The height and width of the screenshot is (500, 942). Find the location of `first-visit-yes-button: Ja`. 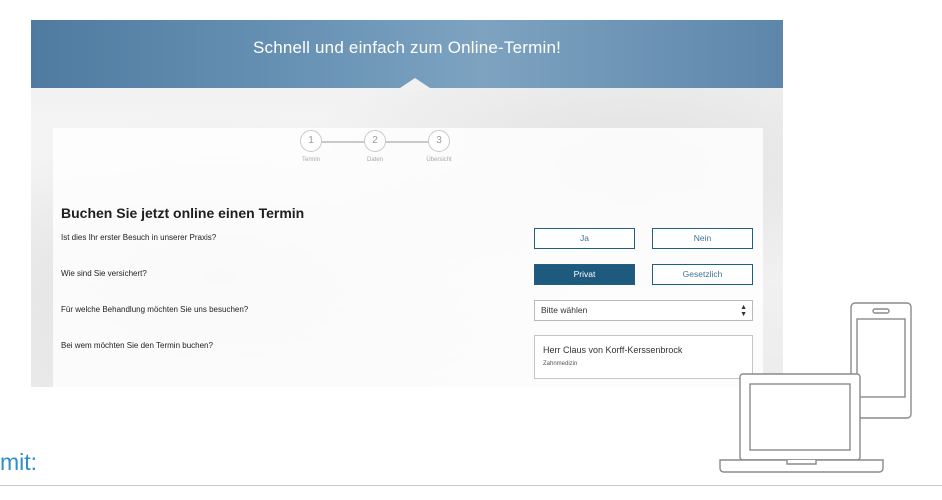

first-visit-yes-button: Ja is located at coordinates (584, 238).